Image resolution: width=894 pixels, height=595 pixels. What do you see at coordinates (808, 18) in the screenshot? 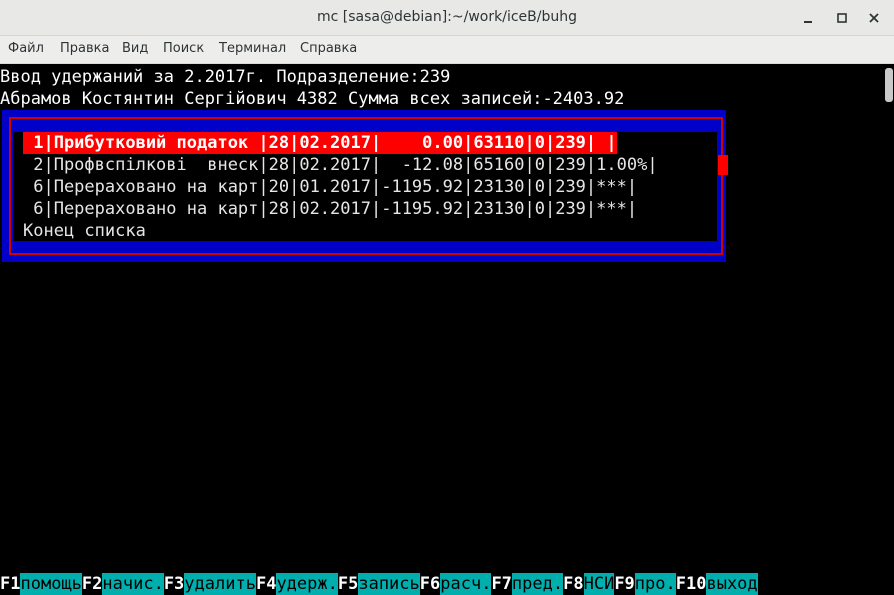
I see `minimize-button` at bounding box center [808, 18].